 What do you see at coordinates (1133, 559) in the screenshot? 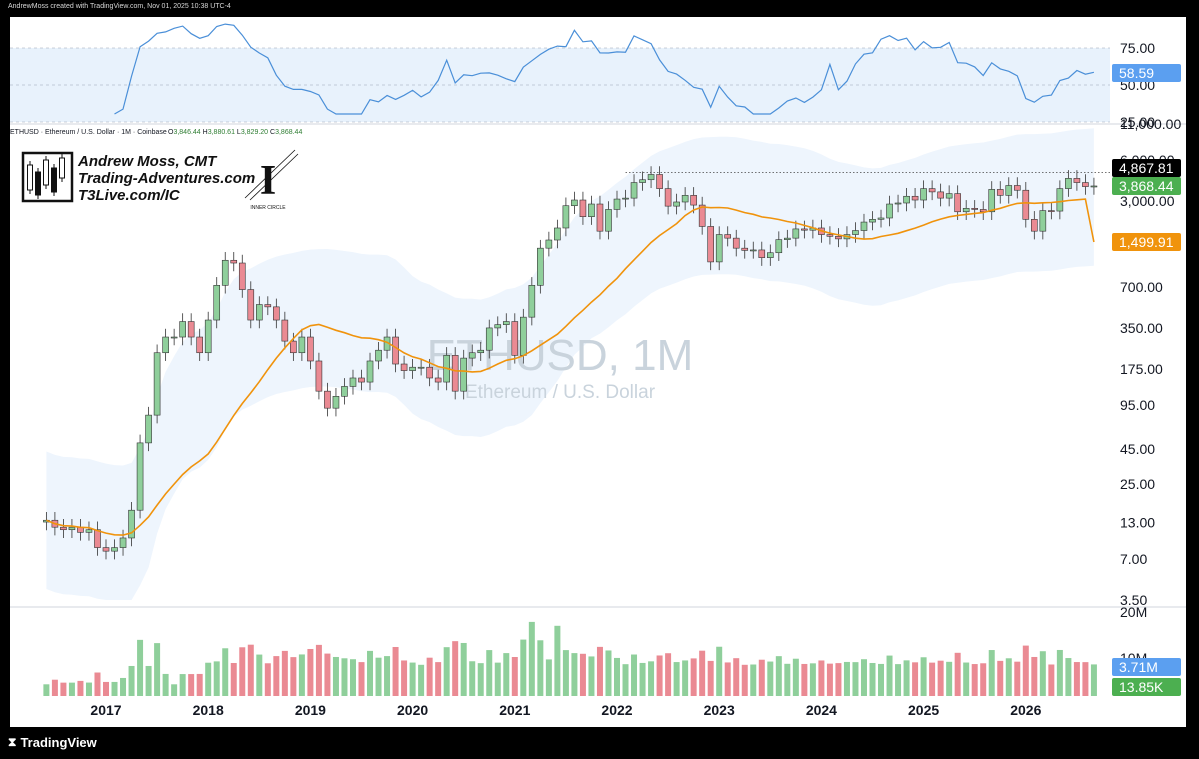
I see `price-axis-label: 7.00` at bounding box center [1133, 559].